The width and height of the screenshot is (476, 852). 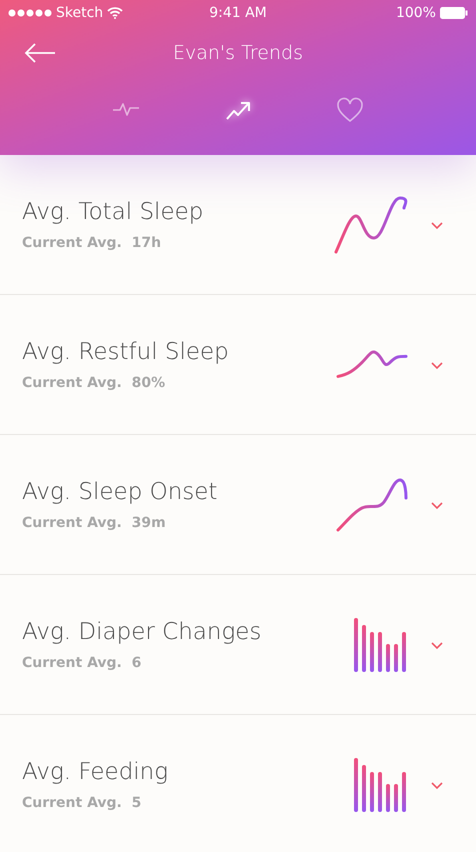 I want to click on carrier-name: Sketch, so click(x=80, y=13).